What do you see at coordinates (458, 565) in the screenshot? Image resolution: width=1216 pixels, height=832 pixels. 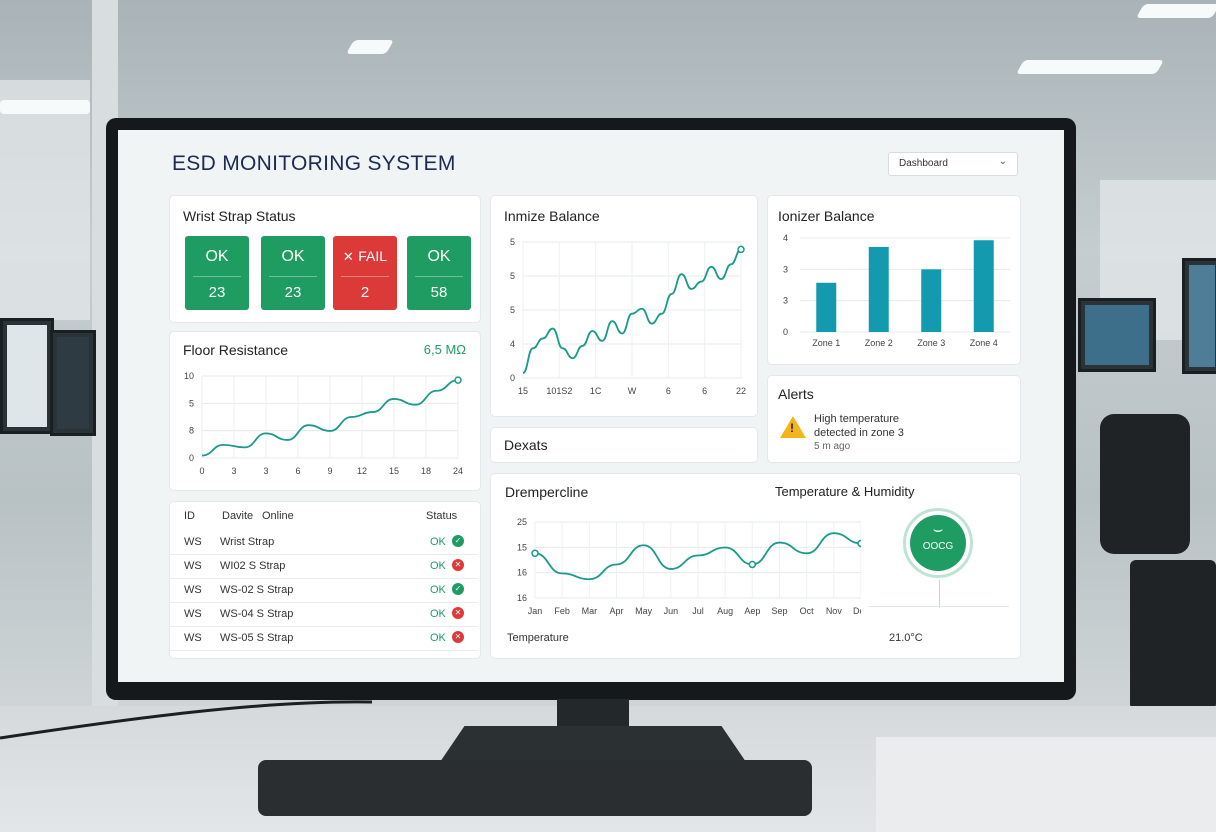 I see `error-icon: ✕` at bounding box center [458, 565].